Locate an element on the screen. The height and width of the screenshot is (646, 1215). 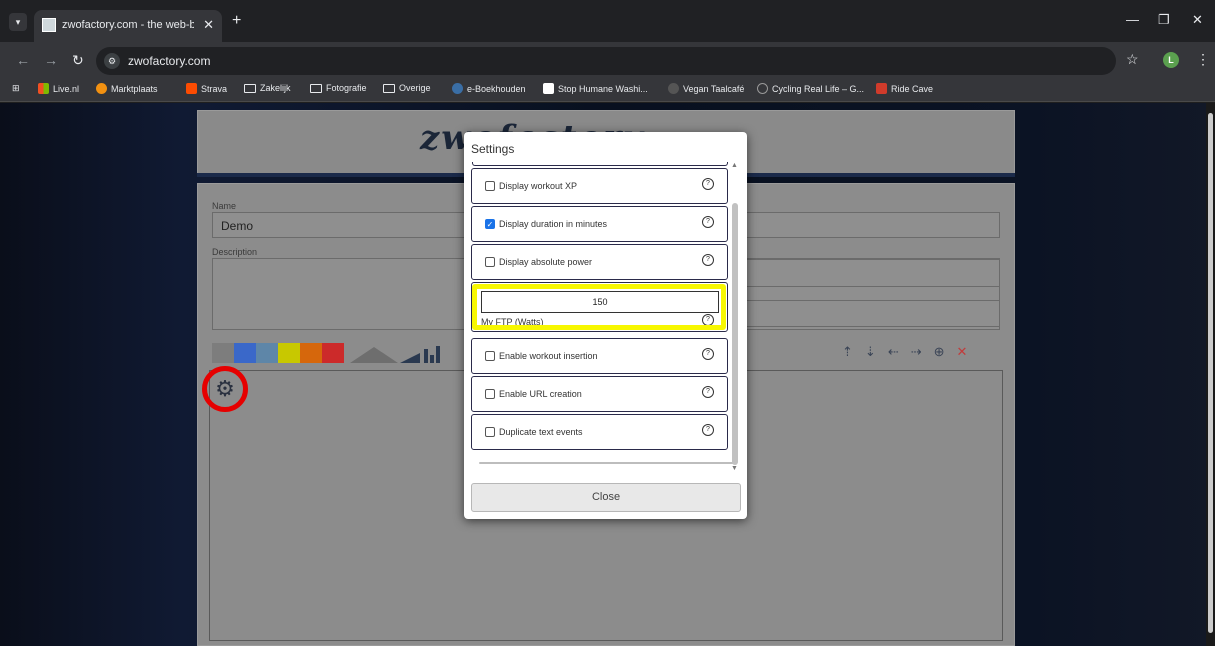
globe-icon is located at coordinates (762, 88).